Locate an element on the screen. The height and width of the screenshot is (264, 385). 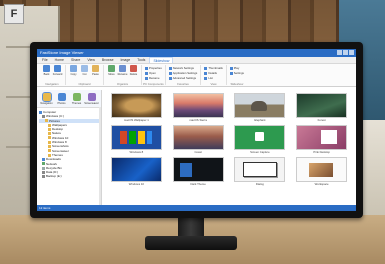
delete-icon is located at coordinates (133, 68).